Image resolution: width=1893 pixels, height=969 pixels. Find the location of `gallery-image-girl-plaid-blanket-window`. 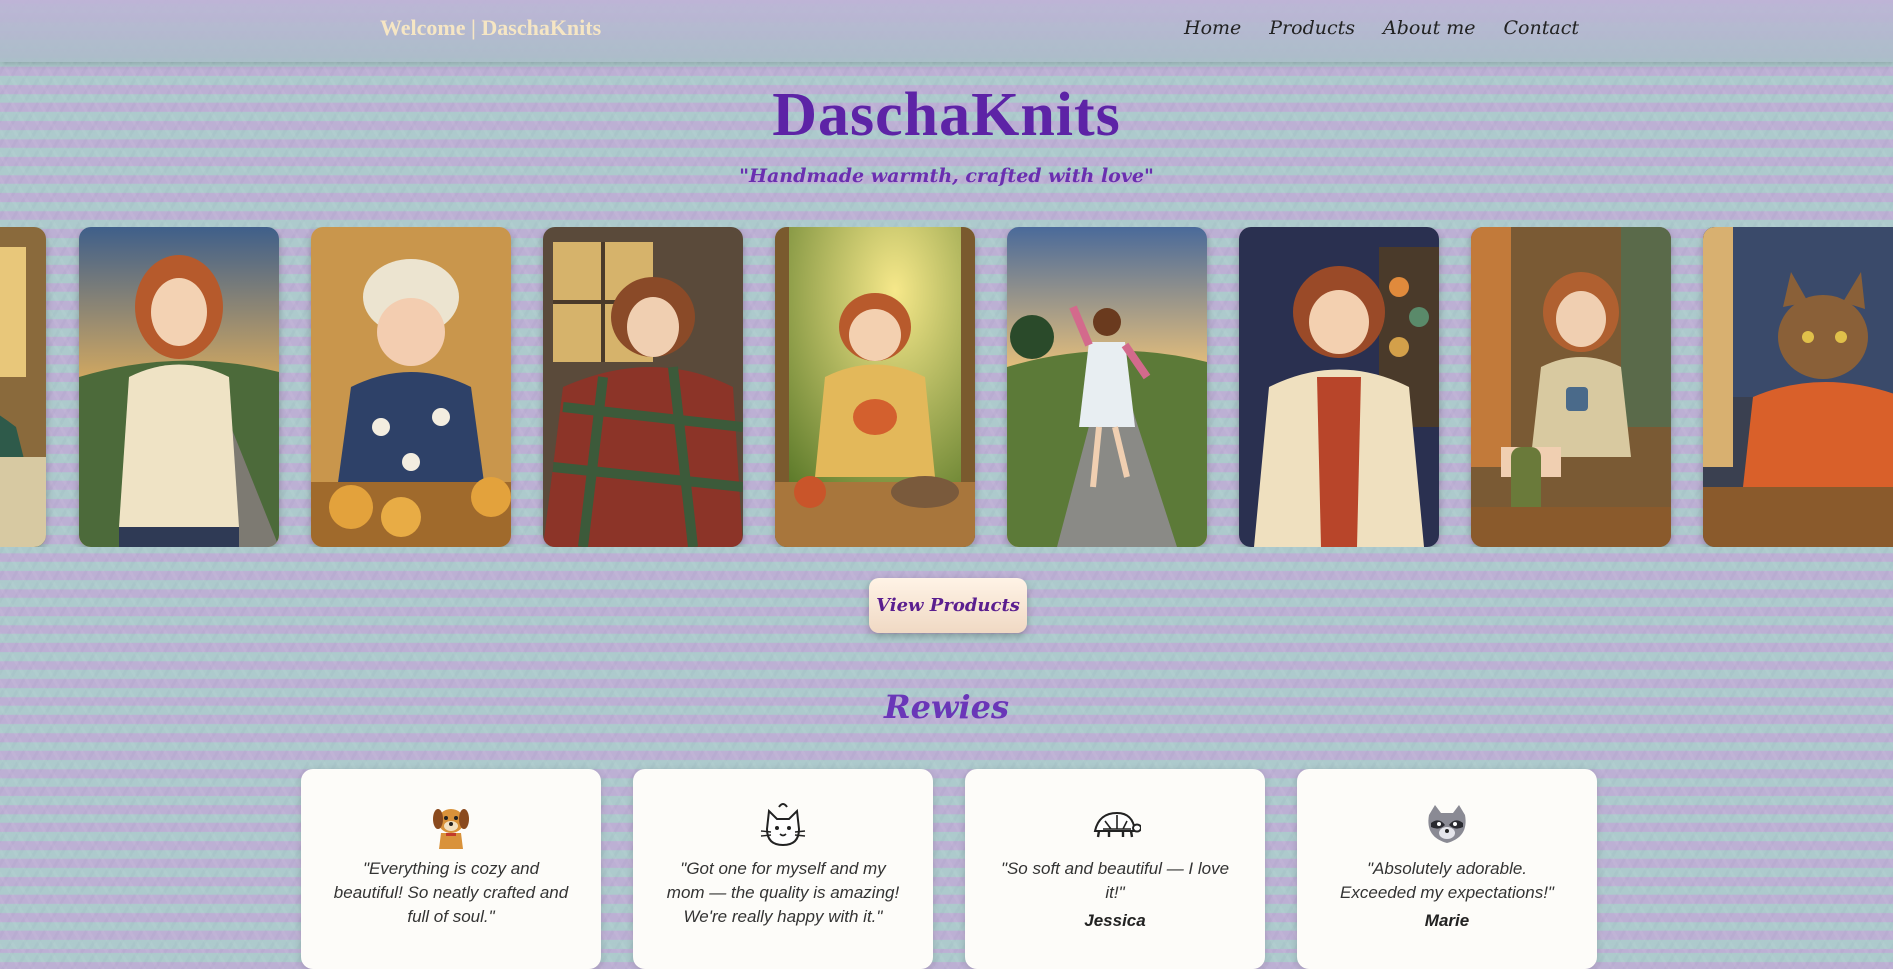

gallery-image-girl-plaid-blanket-window is located at coordinates (643, 387).